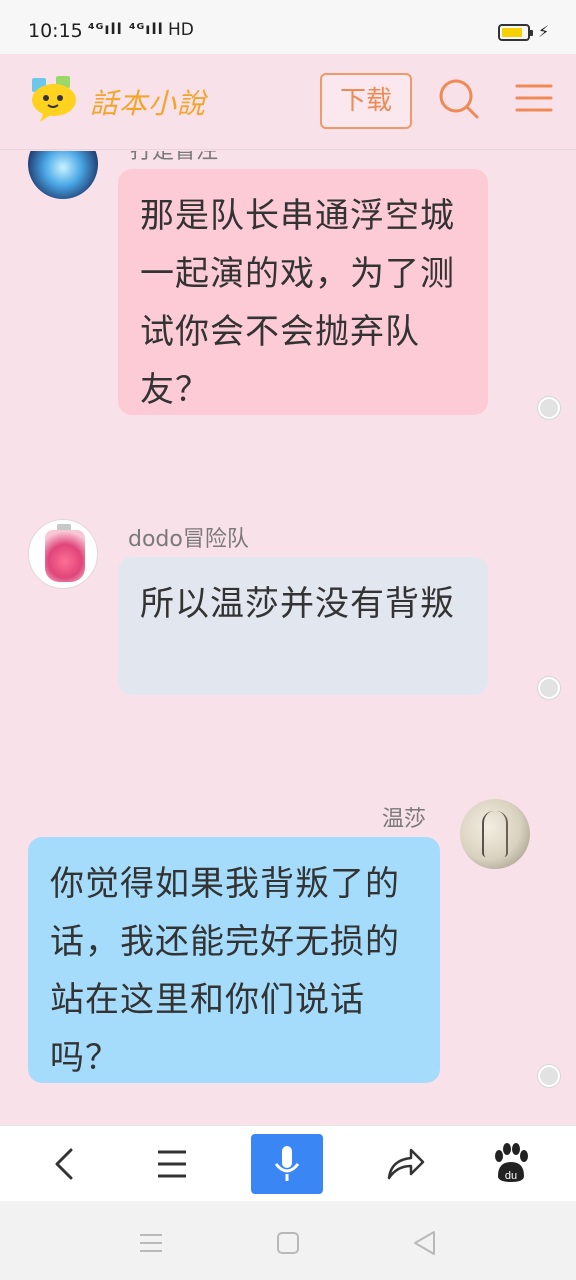 This screenshot has height=1280, width=576. What do you see at coordinates (234, 960) in the screenshot?
I see `message-bubble: 你觉得如果我背叛了的话，我还能完好无损的站在这里和你们说话吗？` at bounding box center [234, 960].